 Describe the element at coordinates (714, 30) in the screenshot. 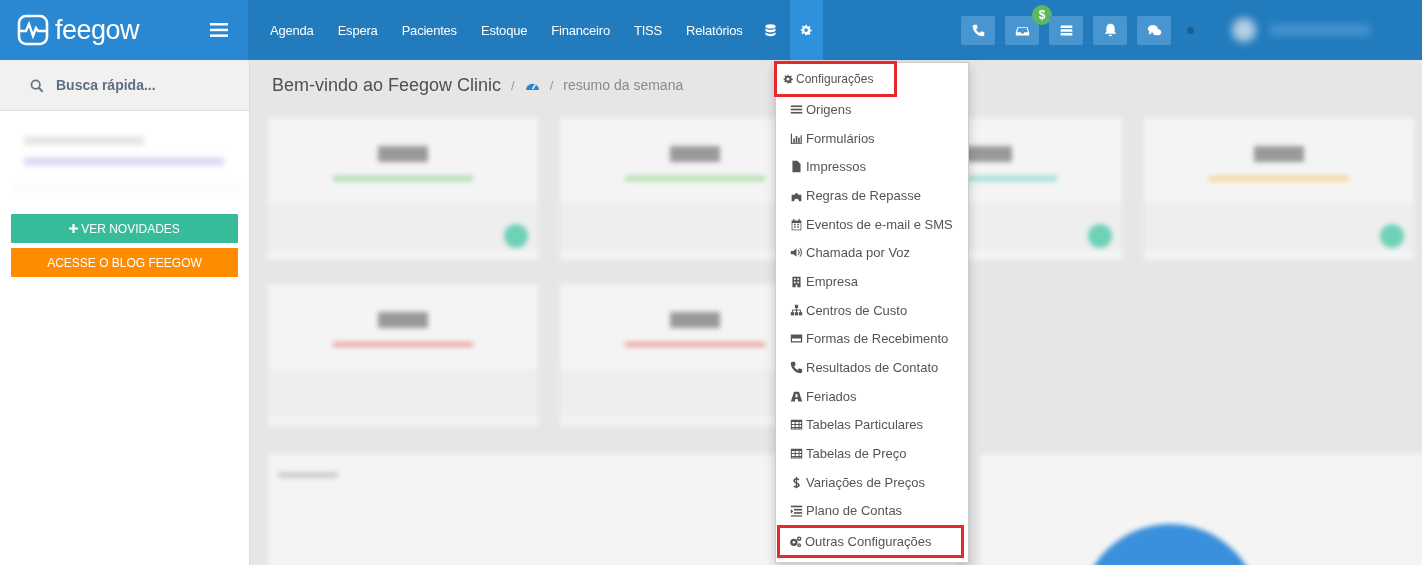

I see `nav-link: Relatórios` at that location.